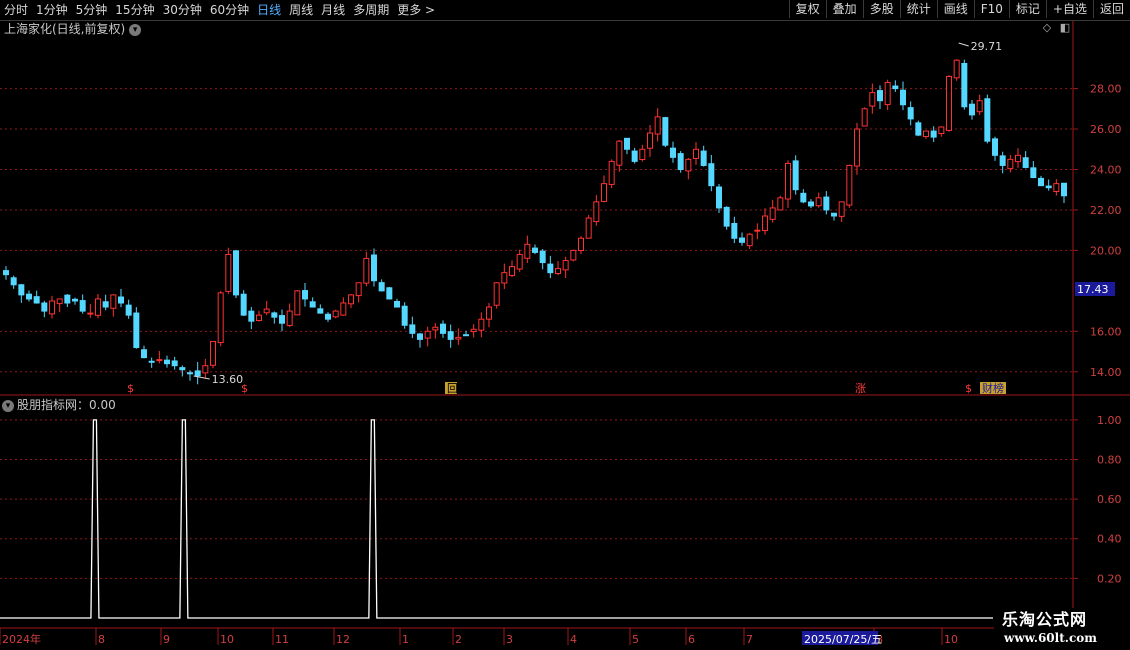  Describe the element at coordinates (955, 9) in the screenshot. I see `toolbar-button-4: 画线` at that location.